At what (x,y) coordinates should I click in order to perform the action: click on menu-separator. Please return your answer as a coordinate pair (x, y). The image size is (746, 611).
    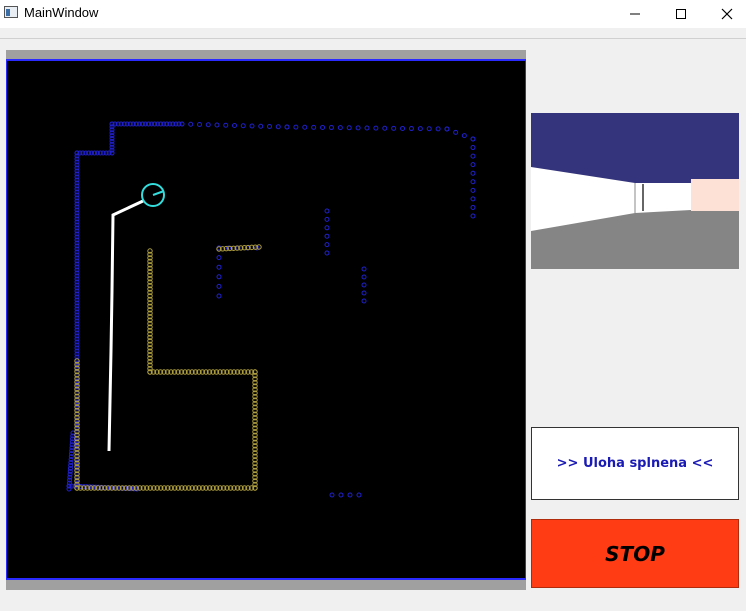
    Looking at the image, I should click on (373, 38).